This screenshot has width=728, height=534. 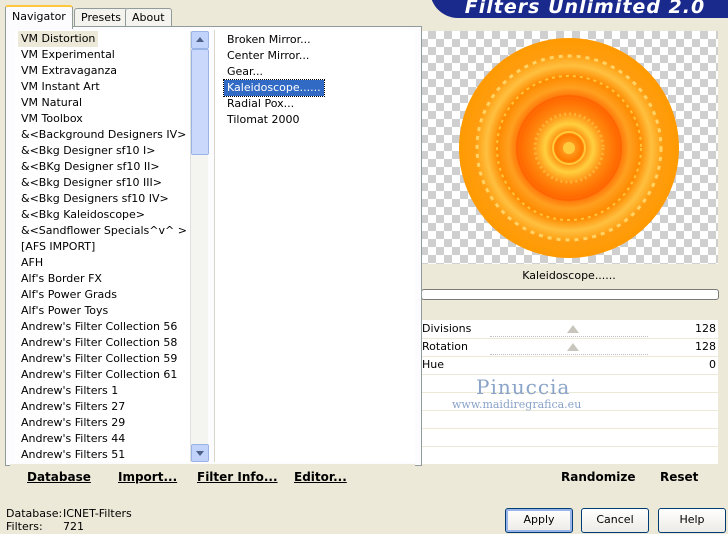 What do you see at coordinates (99, 375) in the screenshot?
I see `list-item: Andrew's Filter Collection 61` at bounding box center [99, 375].